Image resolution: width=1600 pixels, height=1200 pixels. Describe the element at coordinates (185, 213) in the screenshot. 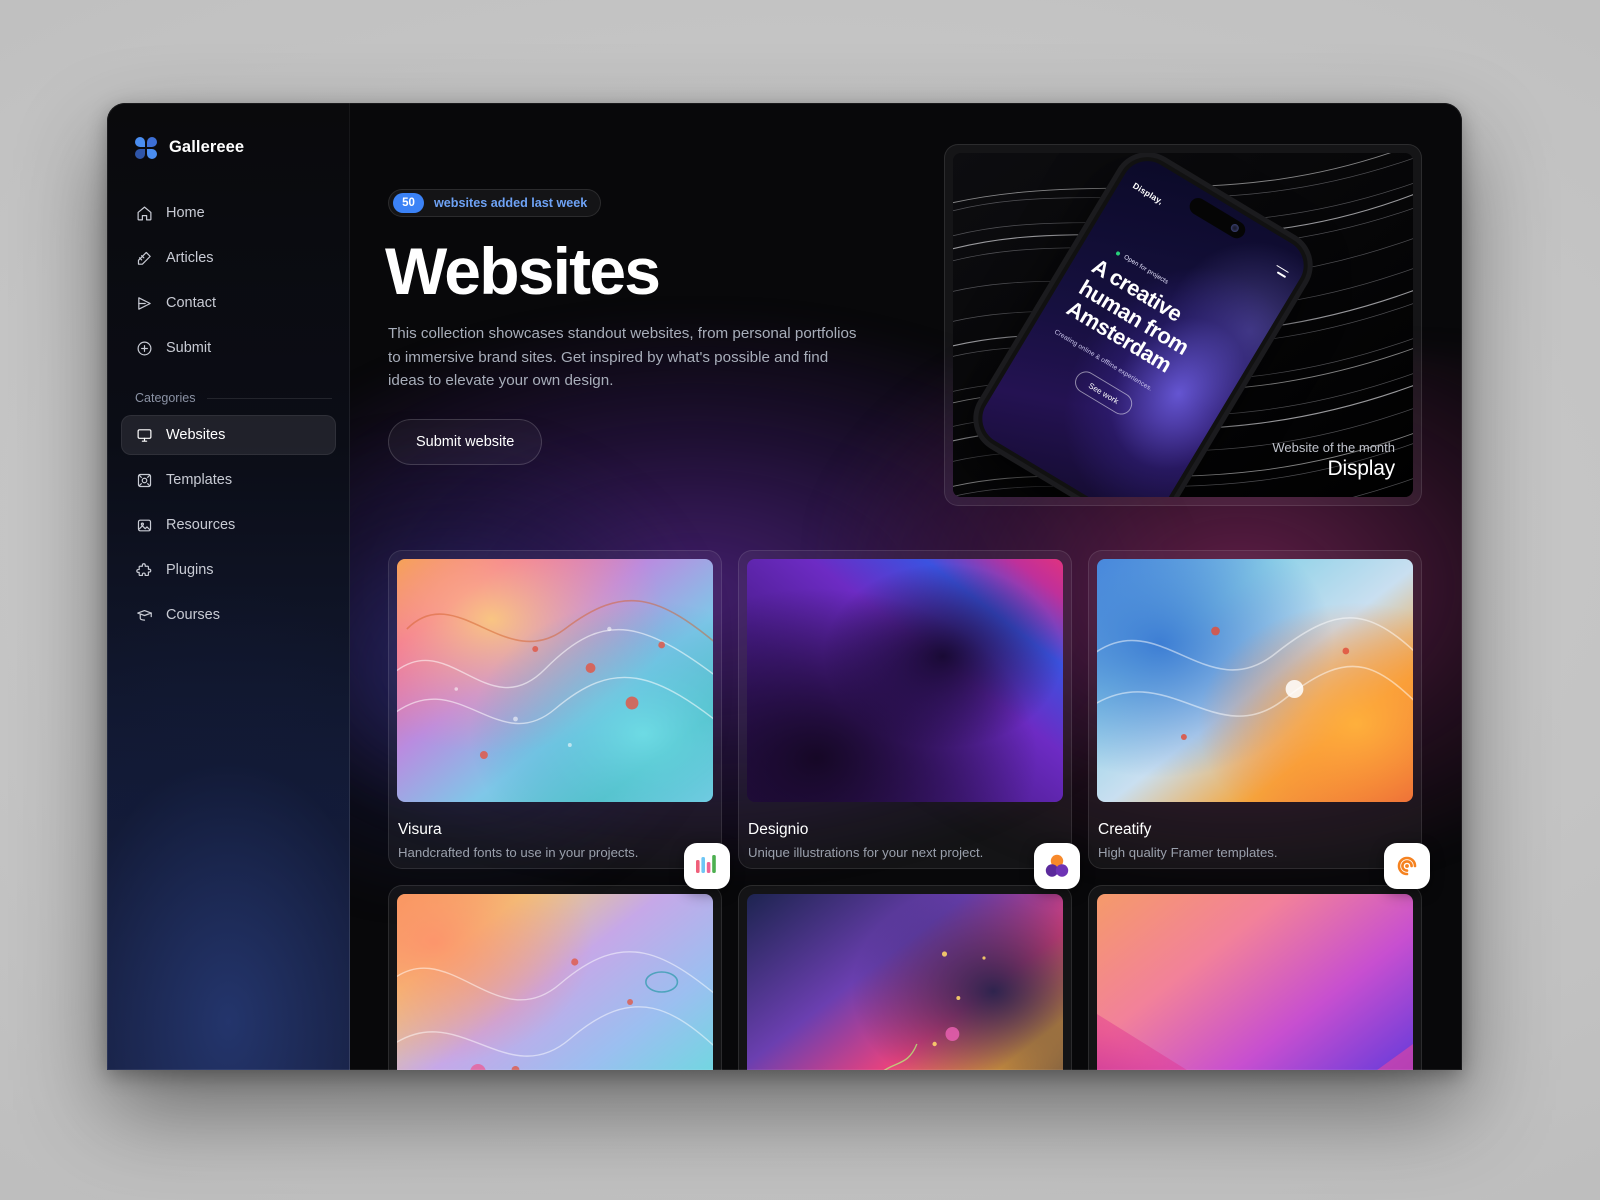

I see `nav-label: Home` at that location.